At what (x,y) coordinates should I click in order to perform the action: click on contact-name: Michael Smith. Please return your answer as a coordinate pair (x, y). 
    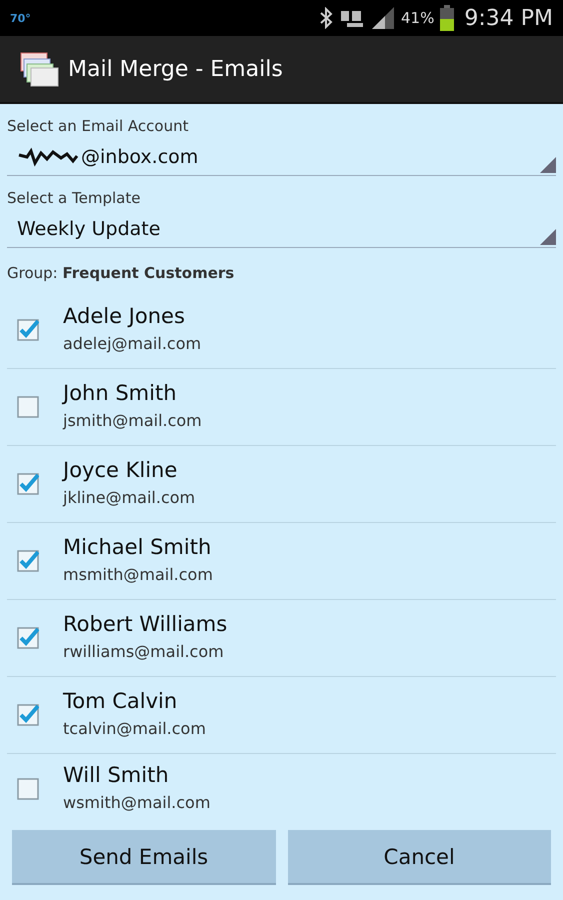
    Looking at the image, I should click on (137, 546).